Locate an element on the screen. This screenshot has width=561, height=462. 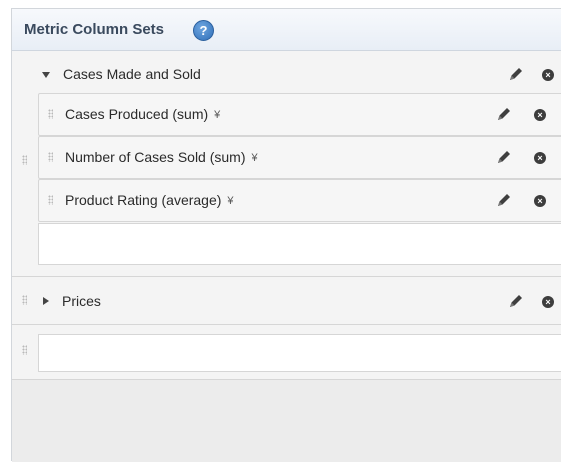
metric-item: Number of Cases Sold (sum) ¥ × is located at coordinates (299, 157).